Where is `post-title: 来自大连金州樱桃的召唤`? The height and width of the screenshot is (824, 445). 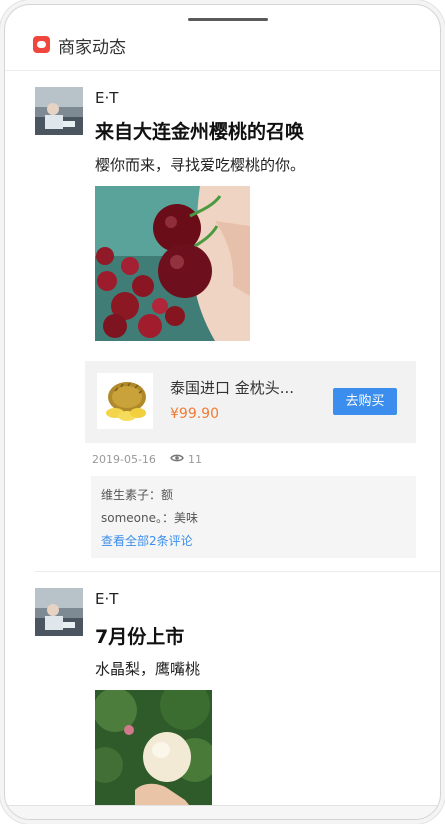 post-title: 来自大连金州樱桃的召唤 is located at coordinates (200, 132).